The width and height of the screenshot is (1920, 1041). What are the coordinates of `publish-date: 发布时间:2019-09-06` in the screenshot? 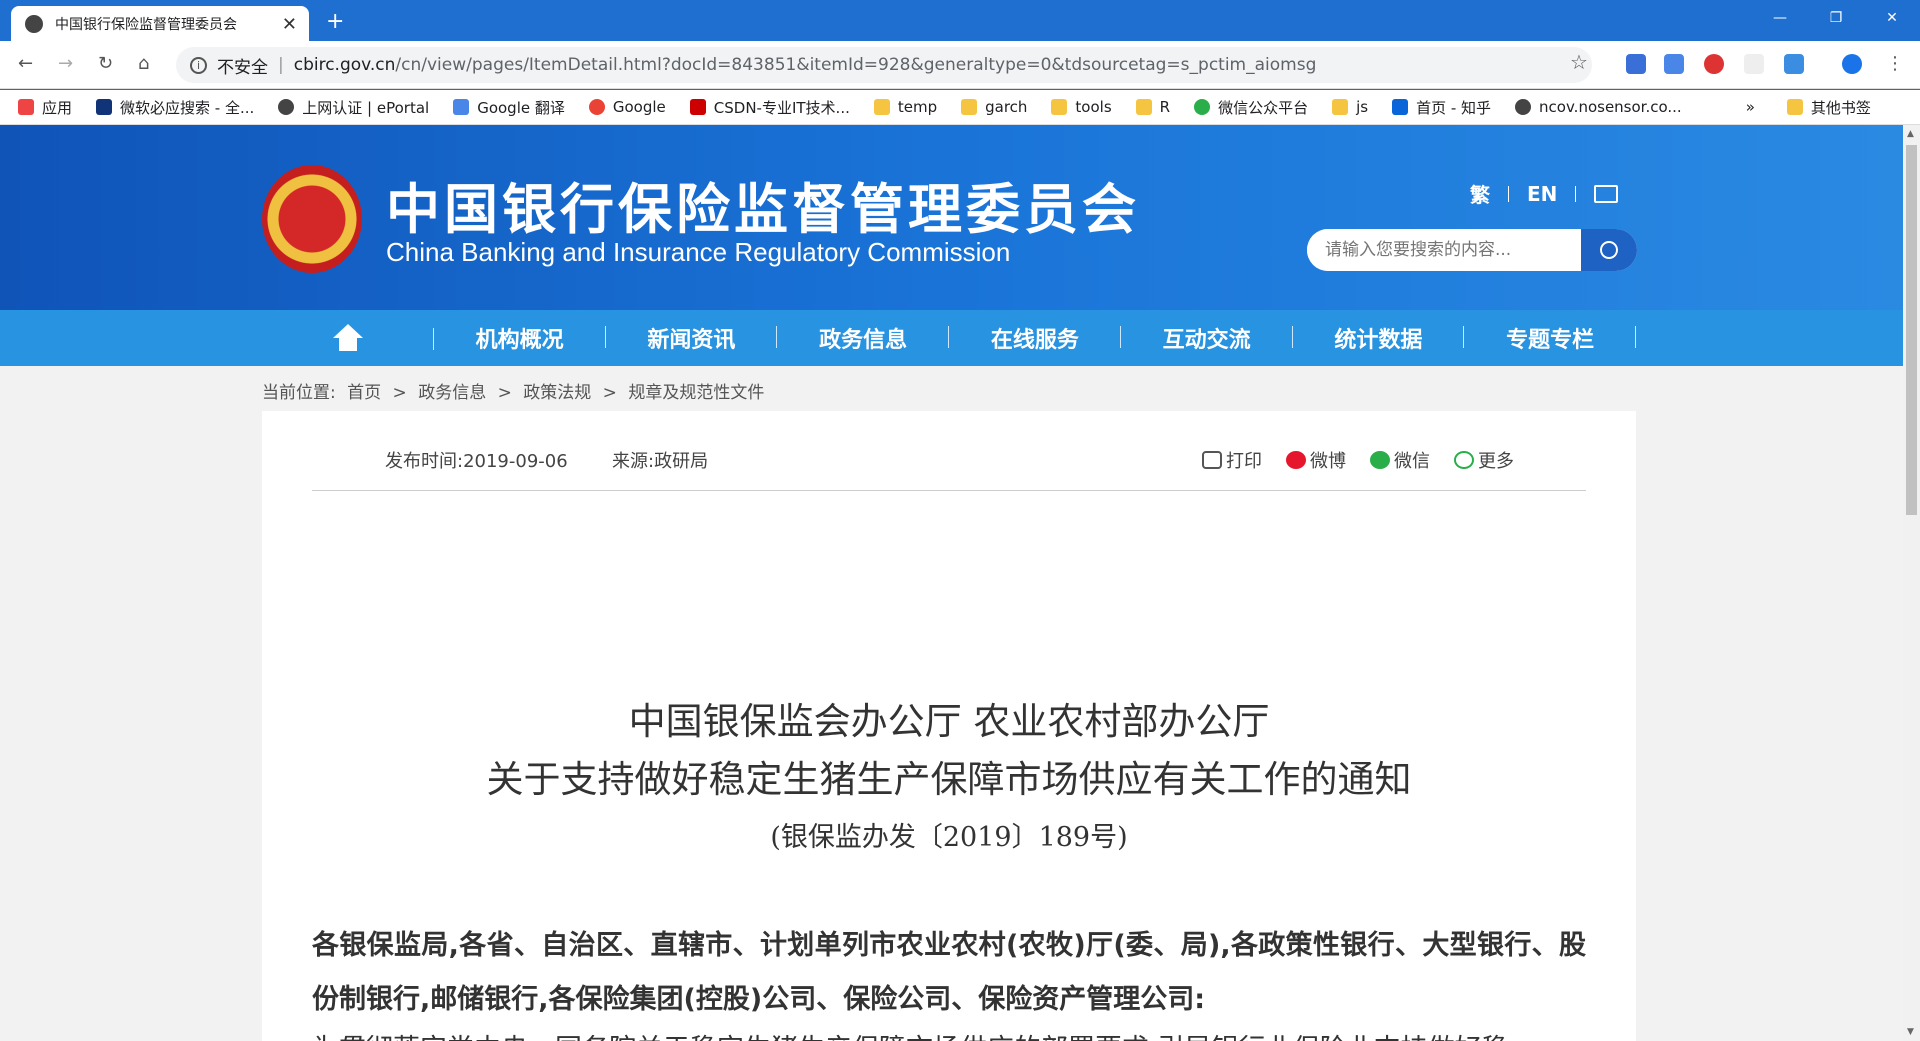 It's located at (476, 461).